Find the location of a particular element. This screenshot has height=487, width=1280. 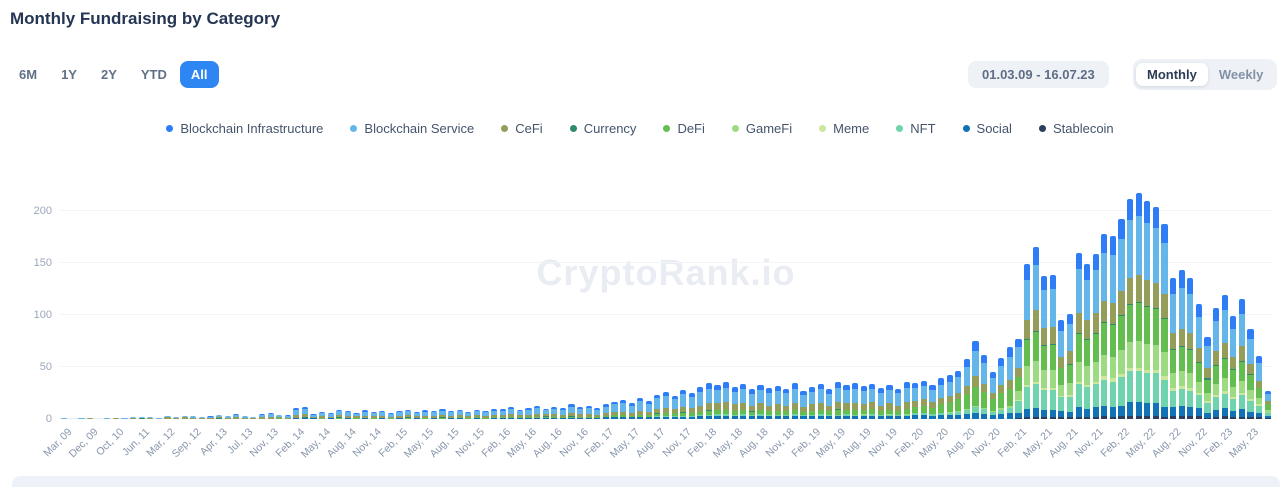

range-button-all: All is located at coordinates (199, 74).